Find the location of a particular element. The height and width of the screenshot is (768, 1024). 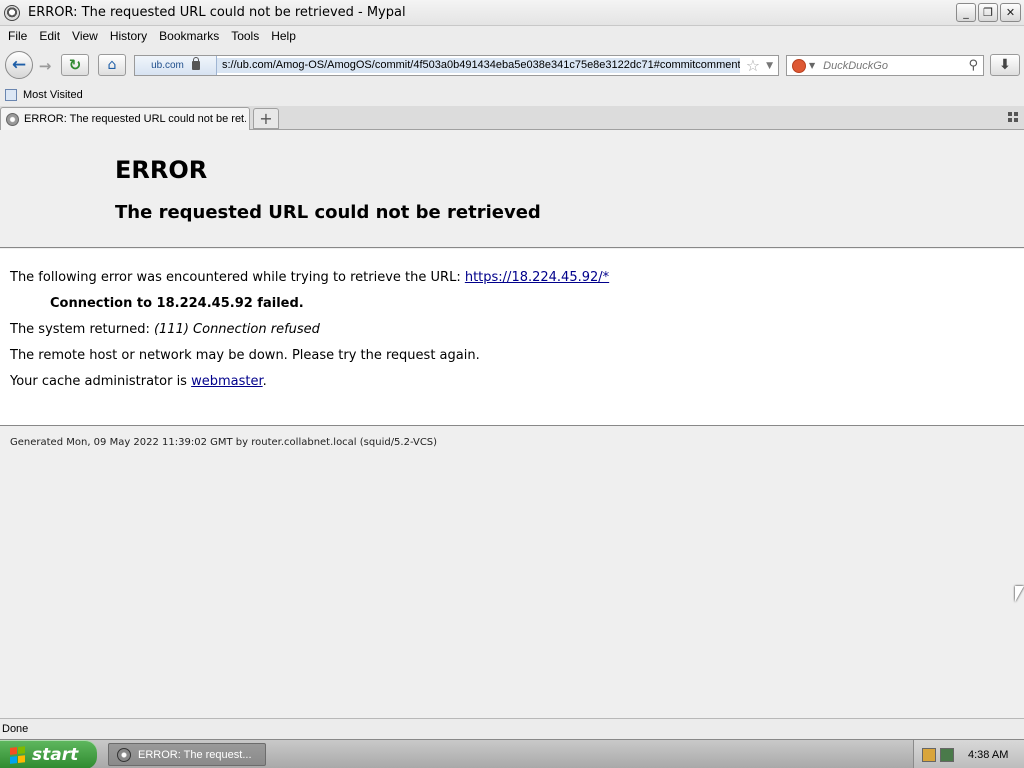

search-bar: ▼ DuckDuckGo ⚲ is located at coordinates (885, 65).